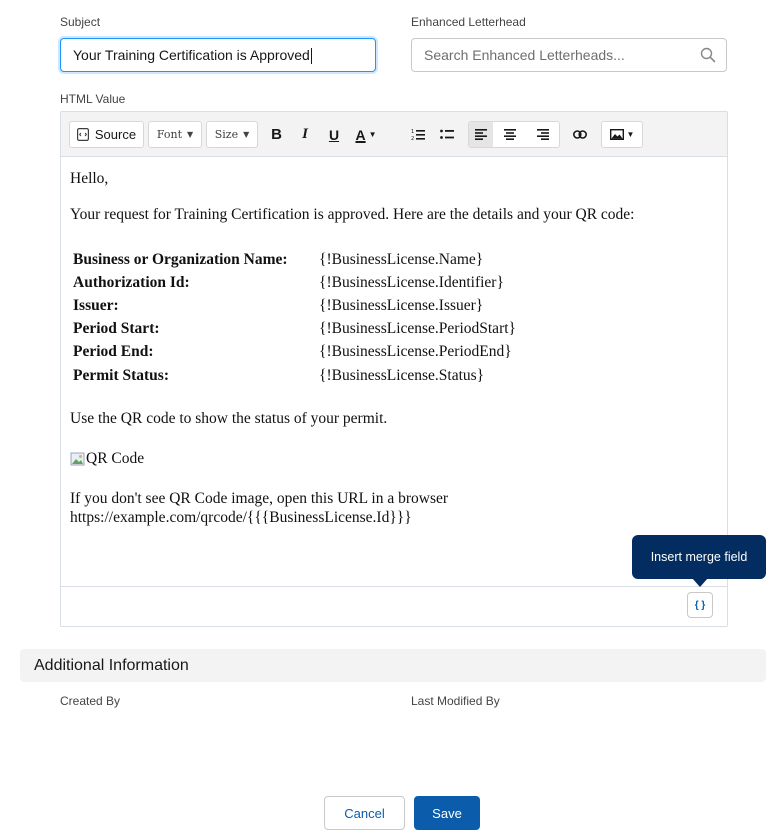 This screenshot has width=766, height=837. Describe the element at coordinates (447, 813) in the screenshot. I see `save-button: Save` at that location.